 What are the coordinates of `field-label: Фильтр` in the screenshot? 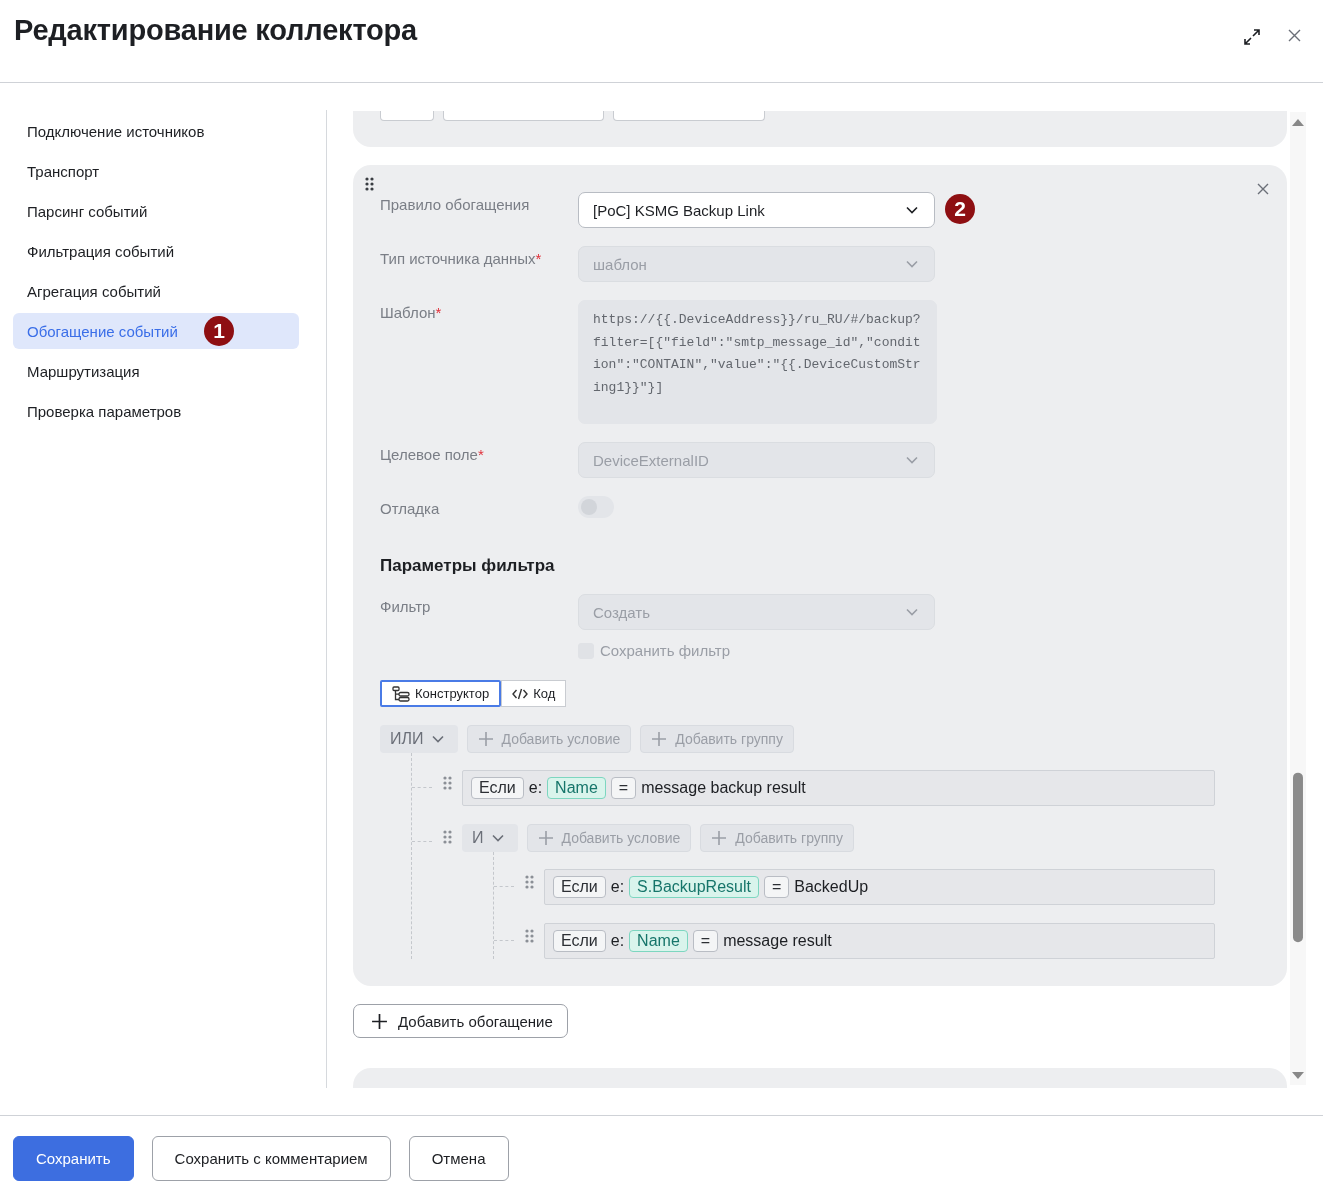 It's located at (406, 606).